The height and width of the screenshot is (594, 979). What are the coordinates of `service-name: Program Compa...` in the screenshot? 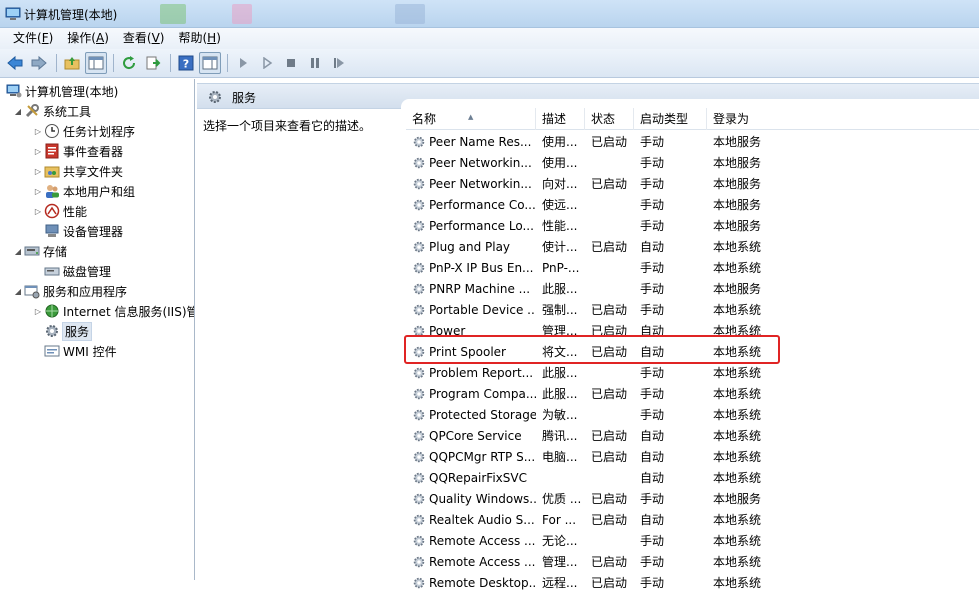 It's located at (482, 394).